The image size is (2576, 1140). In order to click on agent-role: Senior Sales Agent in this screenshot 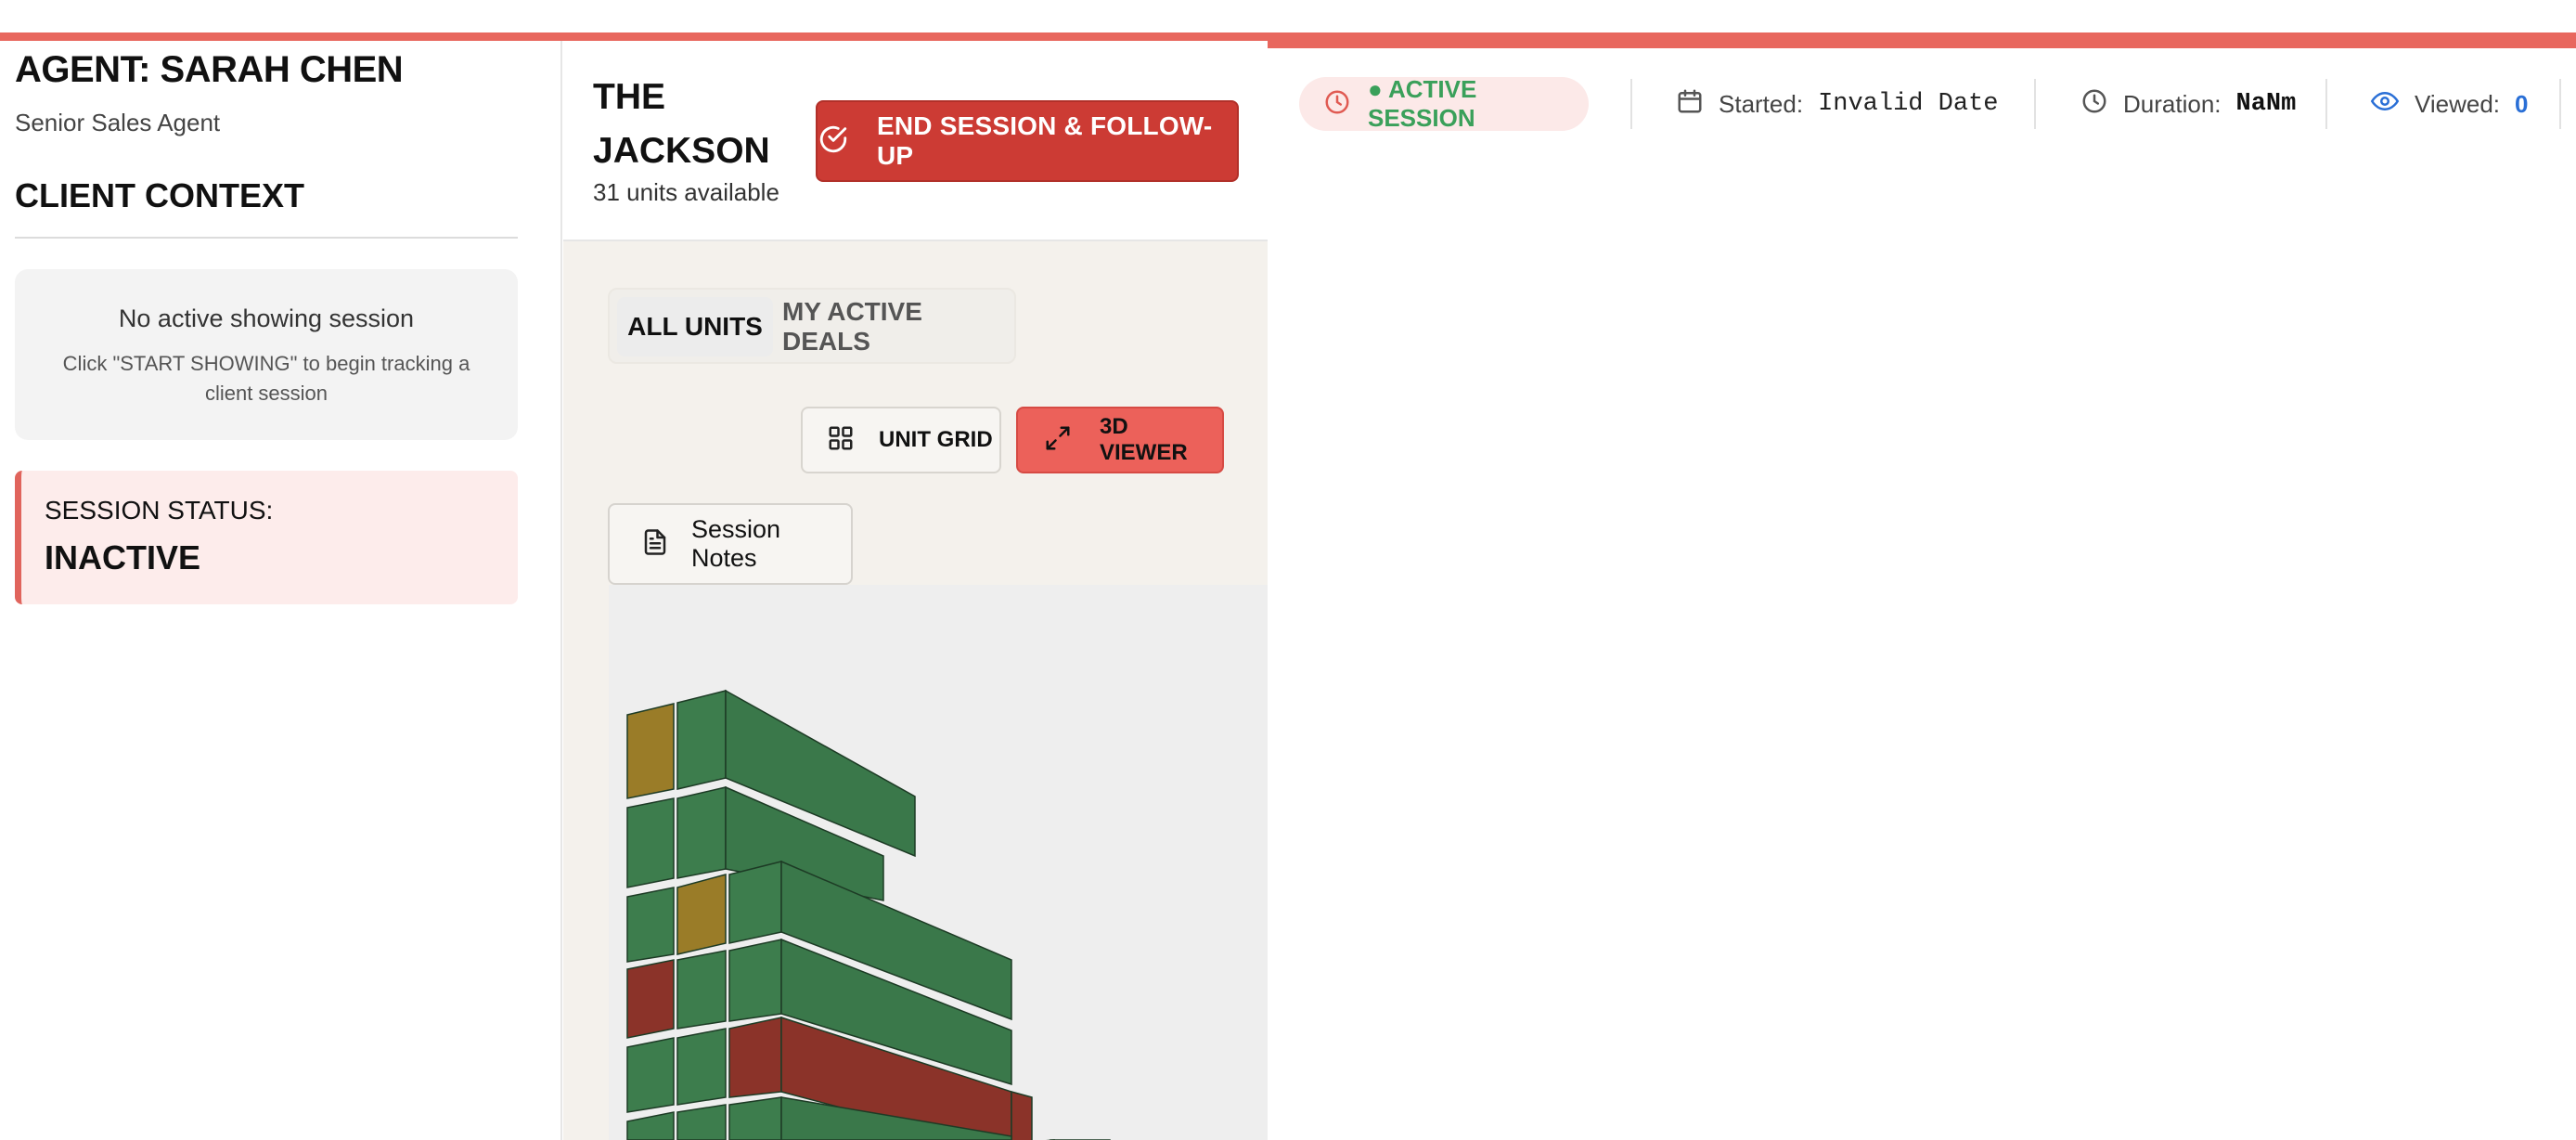, I will do `click(118, 123)`.